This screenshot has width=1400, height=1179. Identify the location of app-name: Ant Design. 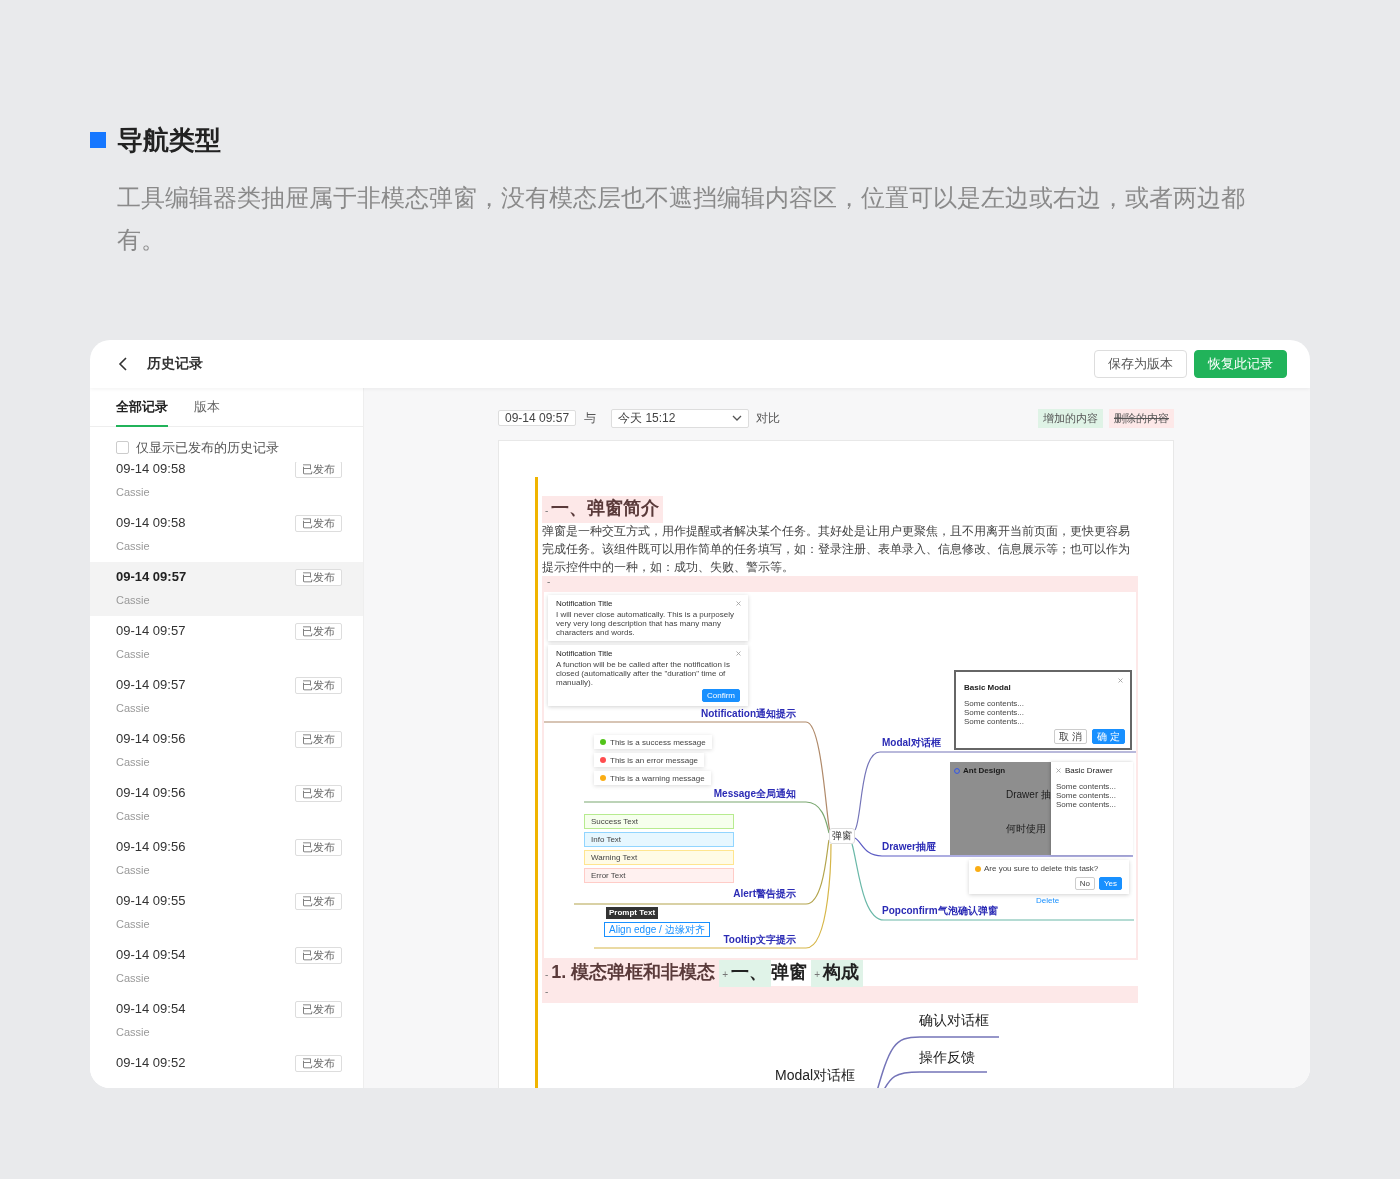
(984, 770).